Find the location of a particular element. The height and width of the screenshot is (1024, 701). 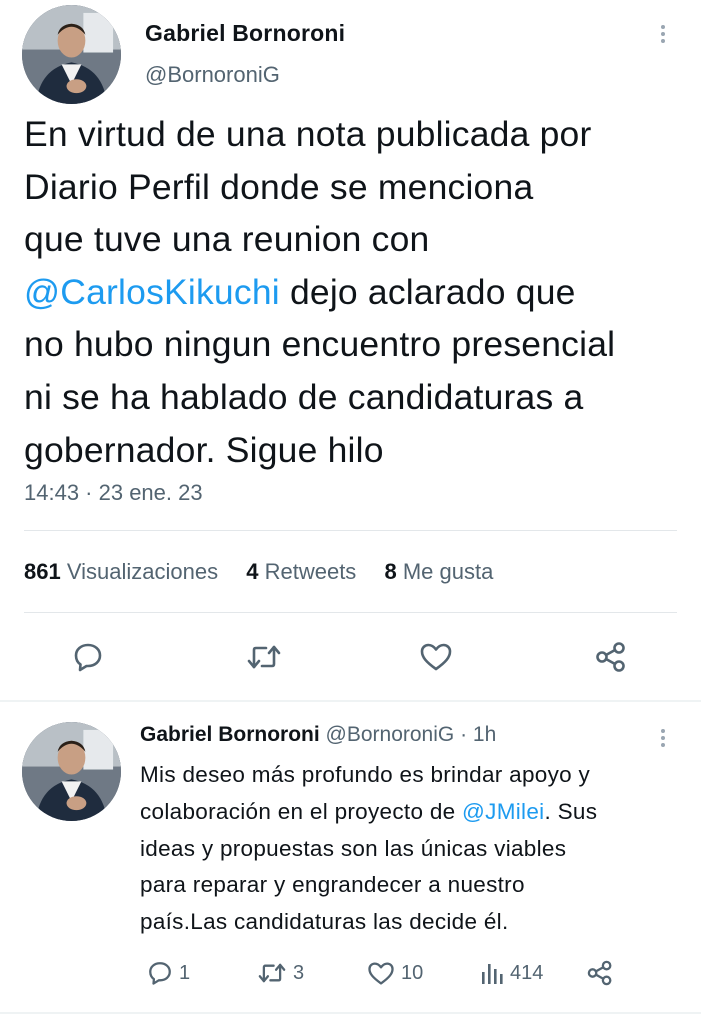

reply-reply-button: 1 is located at coordinates (168, 973).